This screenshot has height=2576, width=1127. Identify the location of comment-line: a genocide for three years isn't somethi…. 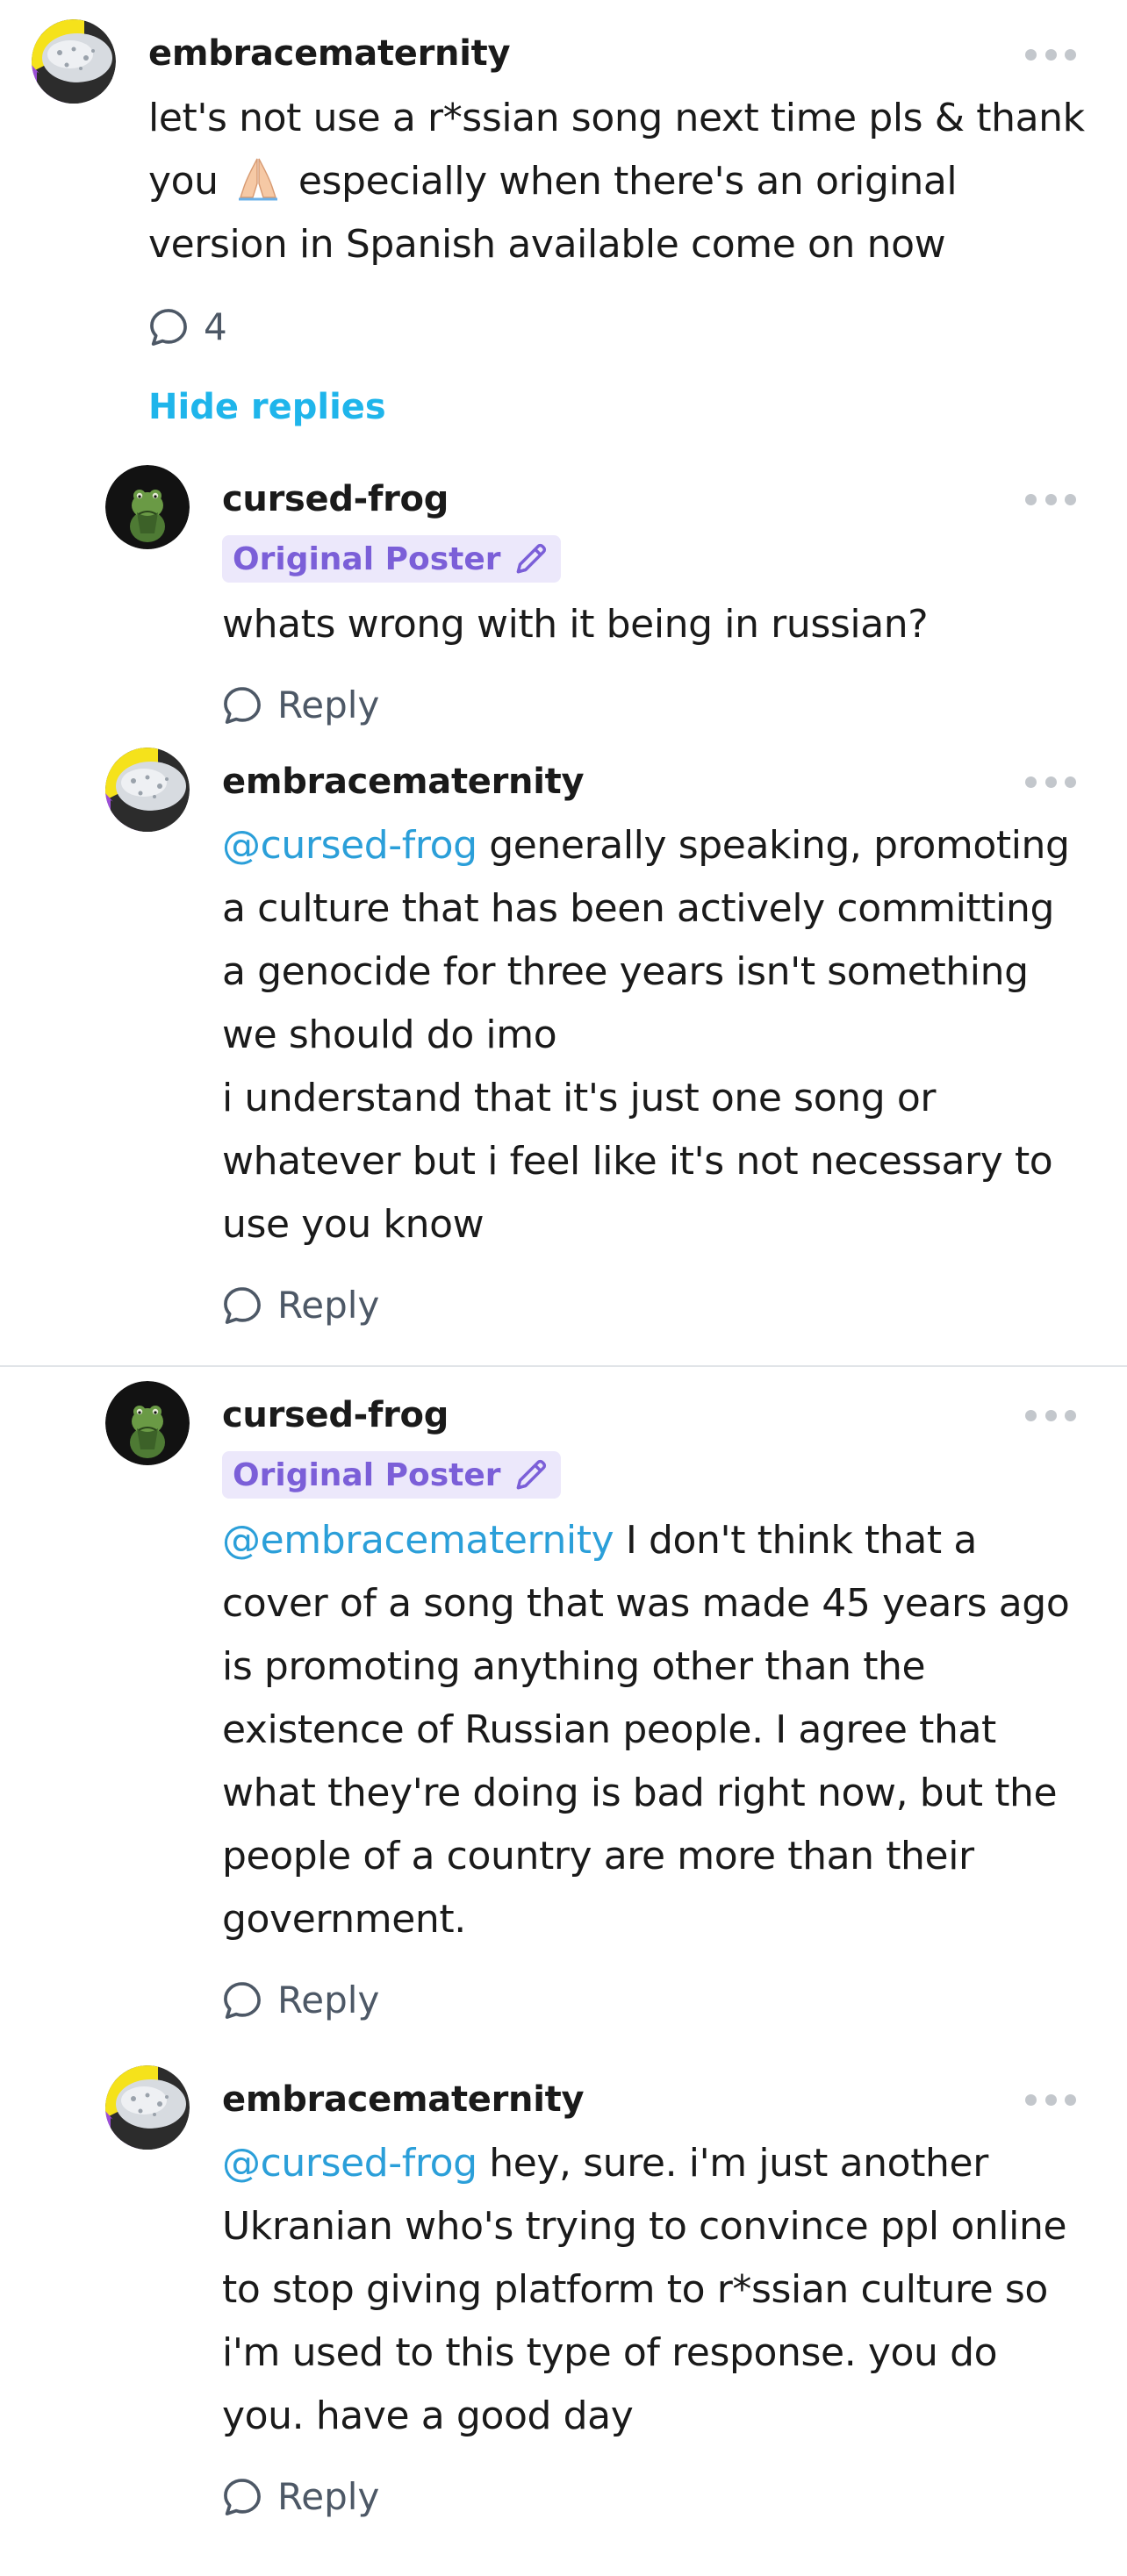
(625, 971).